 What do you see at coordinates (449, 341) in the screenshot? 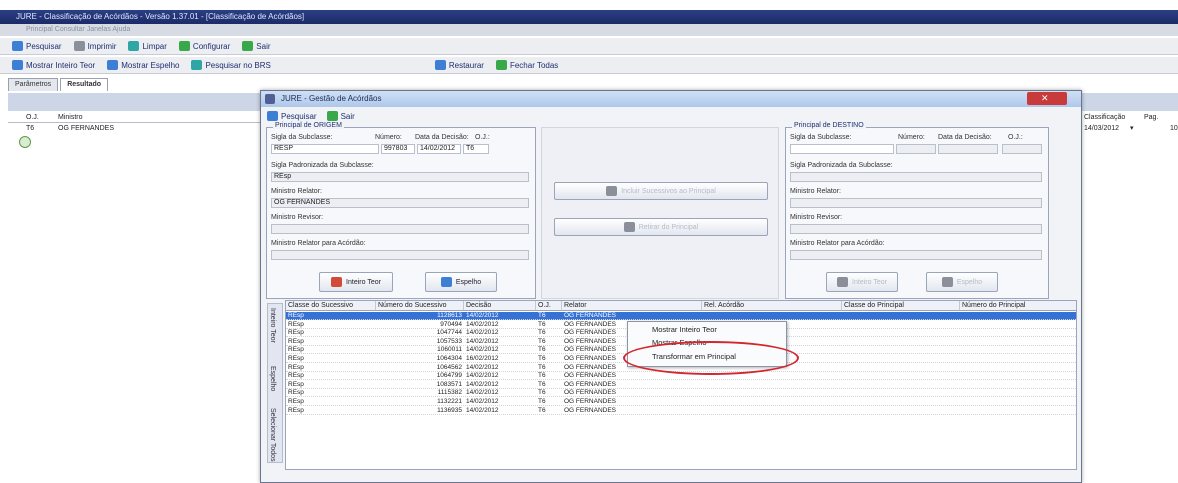
I see `cell-numero: 1057533` at bounding box center [449, 341].